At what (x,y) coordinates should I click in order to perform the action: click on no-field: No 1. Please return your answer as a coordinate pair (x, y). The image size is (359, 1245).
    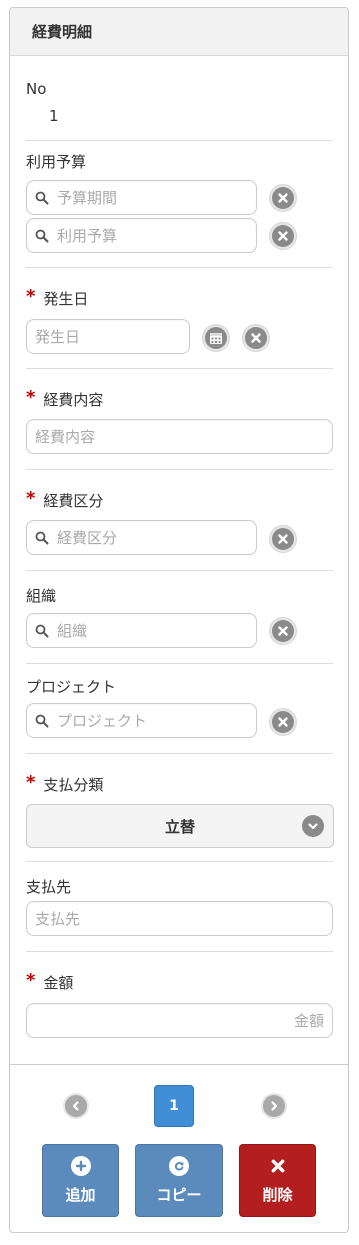
    Looking at the image, I should click on (180, 102).